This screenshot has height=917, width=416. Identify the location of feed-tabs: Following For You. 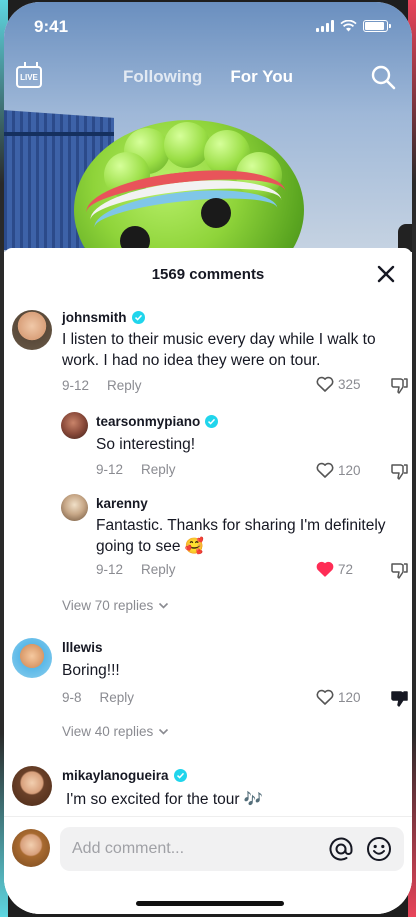
(208, 77).